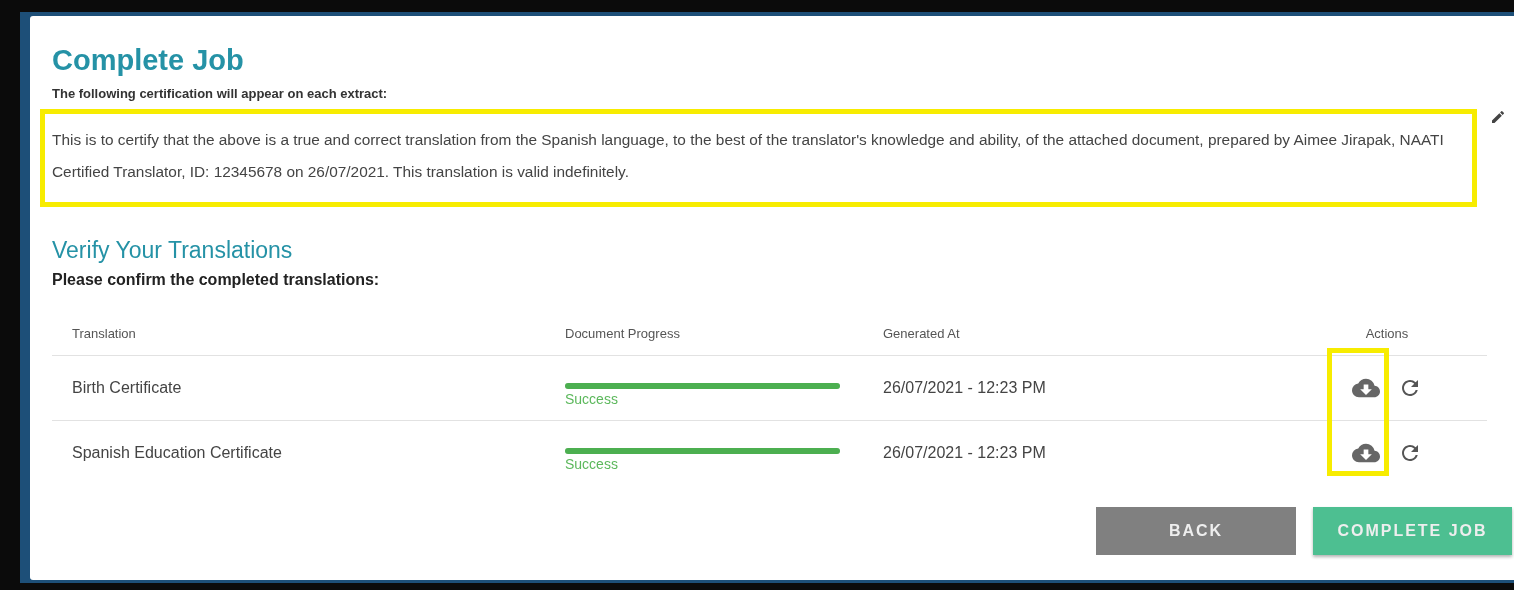 This screenshot has height=590, width=1514. What do you see at coordinates (220, 93) in the screenshot?
I see `certification-label: The following certification will appear on each extract:` at bounding box center [220, 93].